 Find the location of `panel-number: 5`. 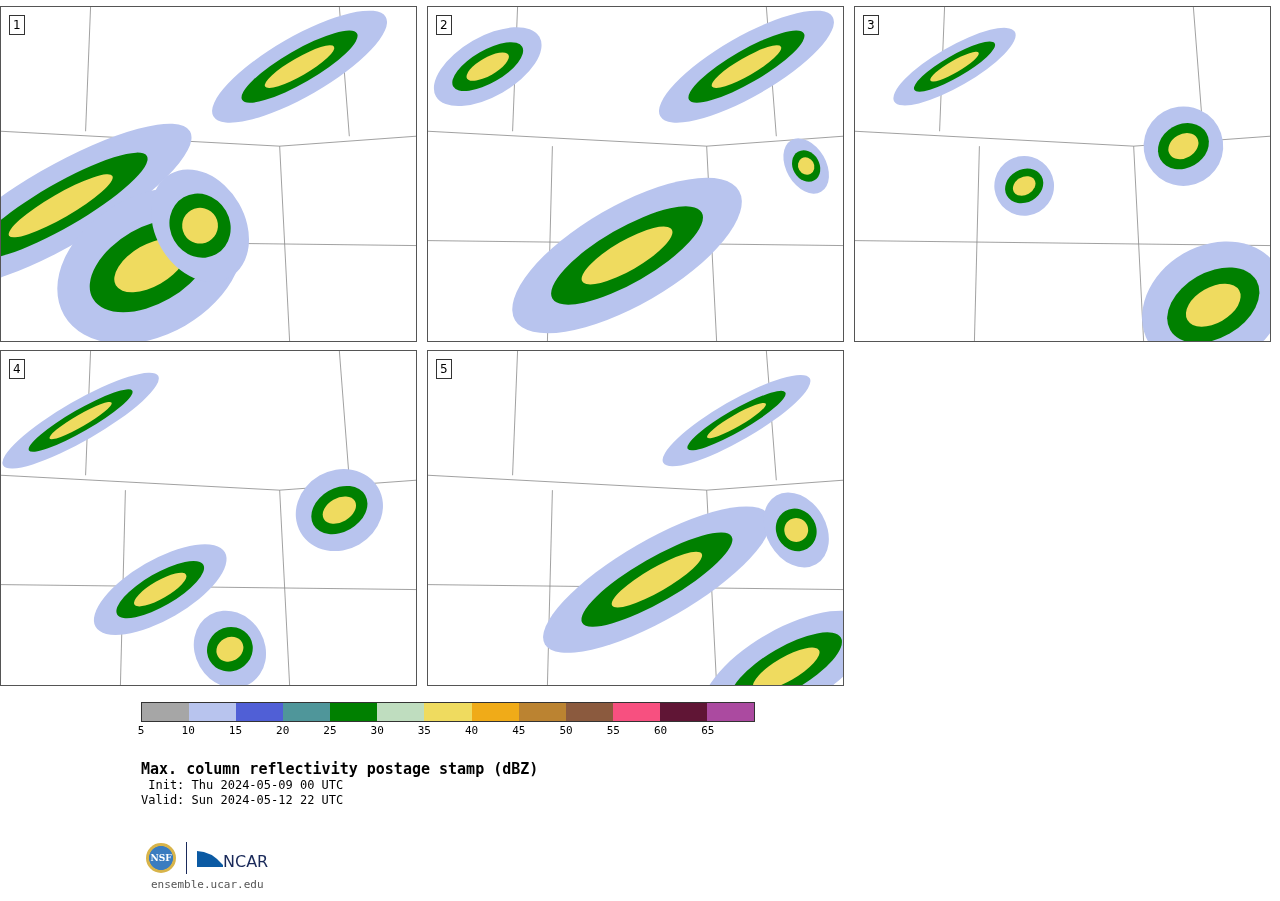

panel-number: 5 is located at coordinates (444, 369).